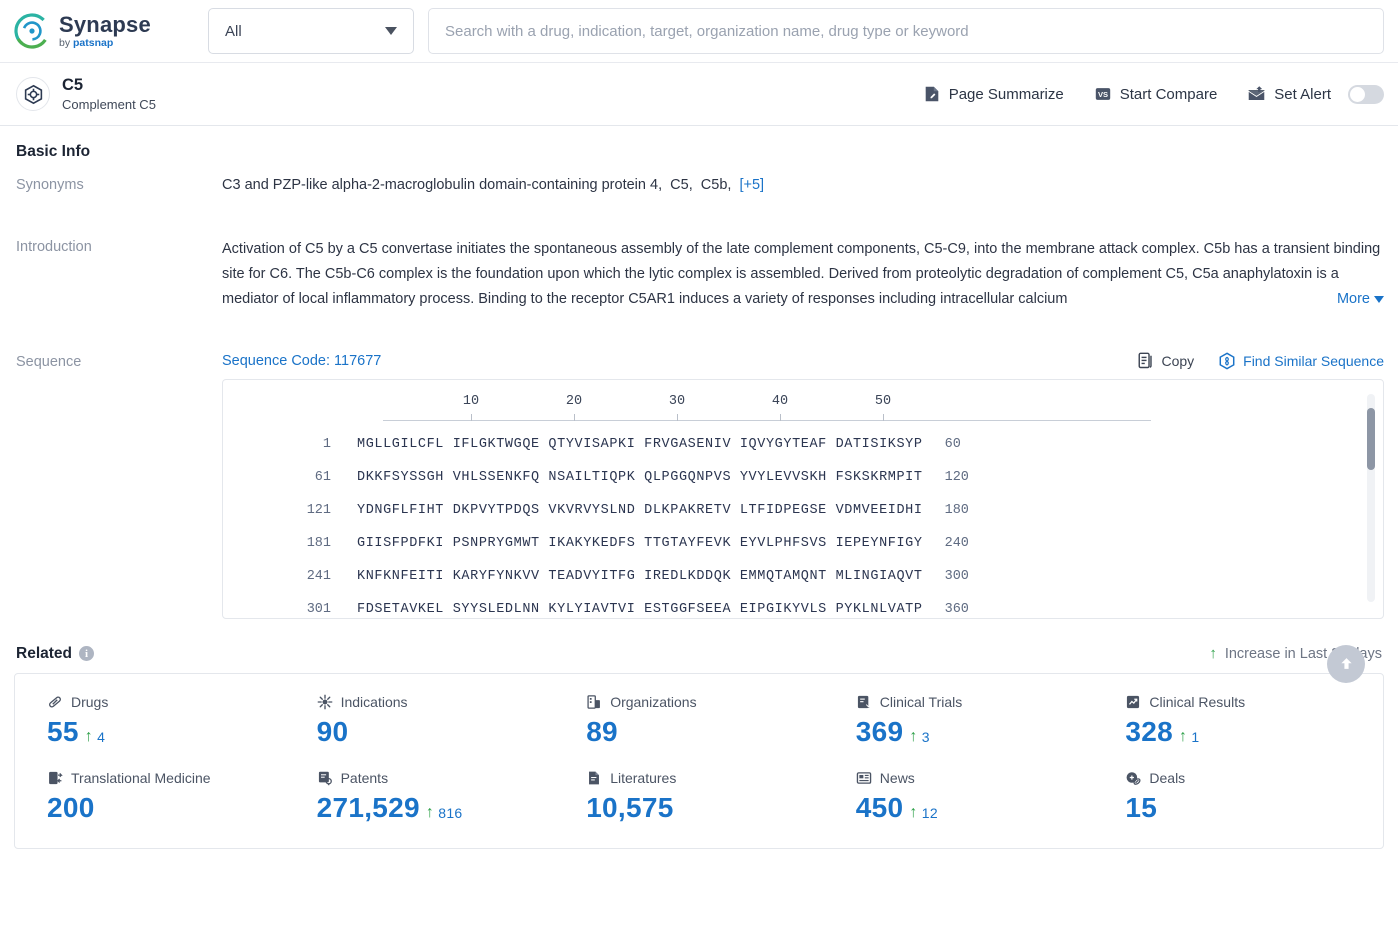 Image resolution: width=1398 pixels, height=937 pixels. Describe the element at coordinates (93, 42) in the screenshot. I see `brand-company-text: patsnap` at that location.